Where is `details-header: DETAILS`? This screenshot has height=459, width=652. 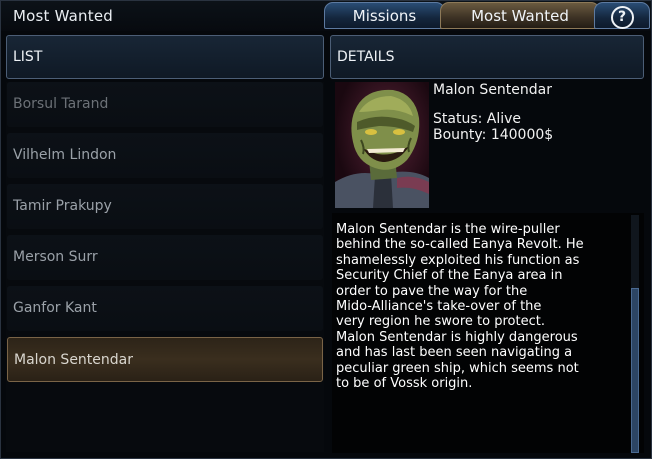
details-header: DETAILS is located at coordinates (487, 57).